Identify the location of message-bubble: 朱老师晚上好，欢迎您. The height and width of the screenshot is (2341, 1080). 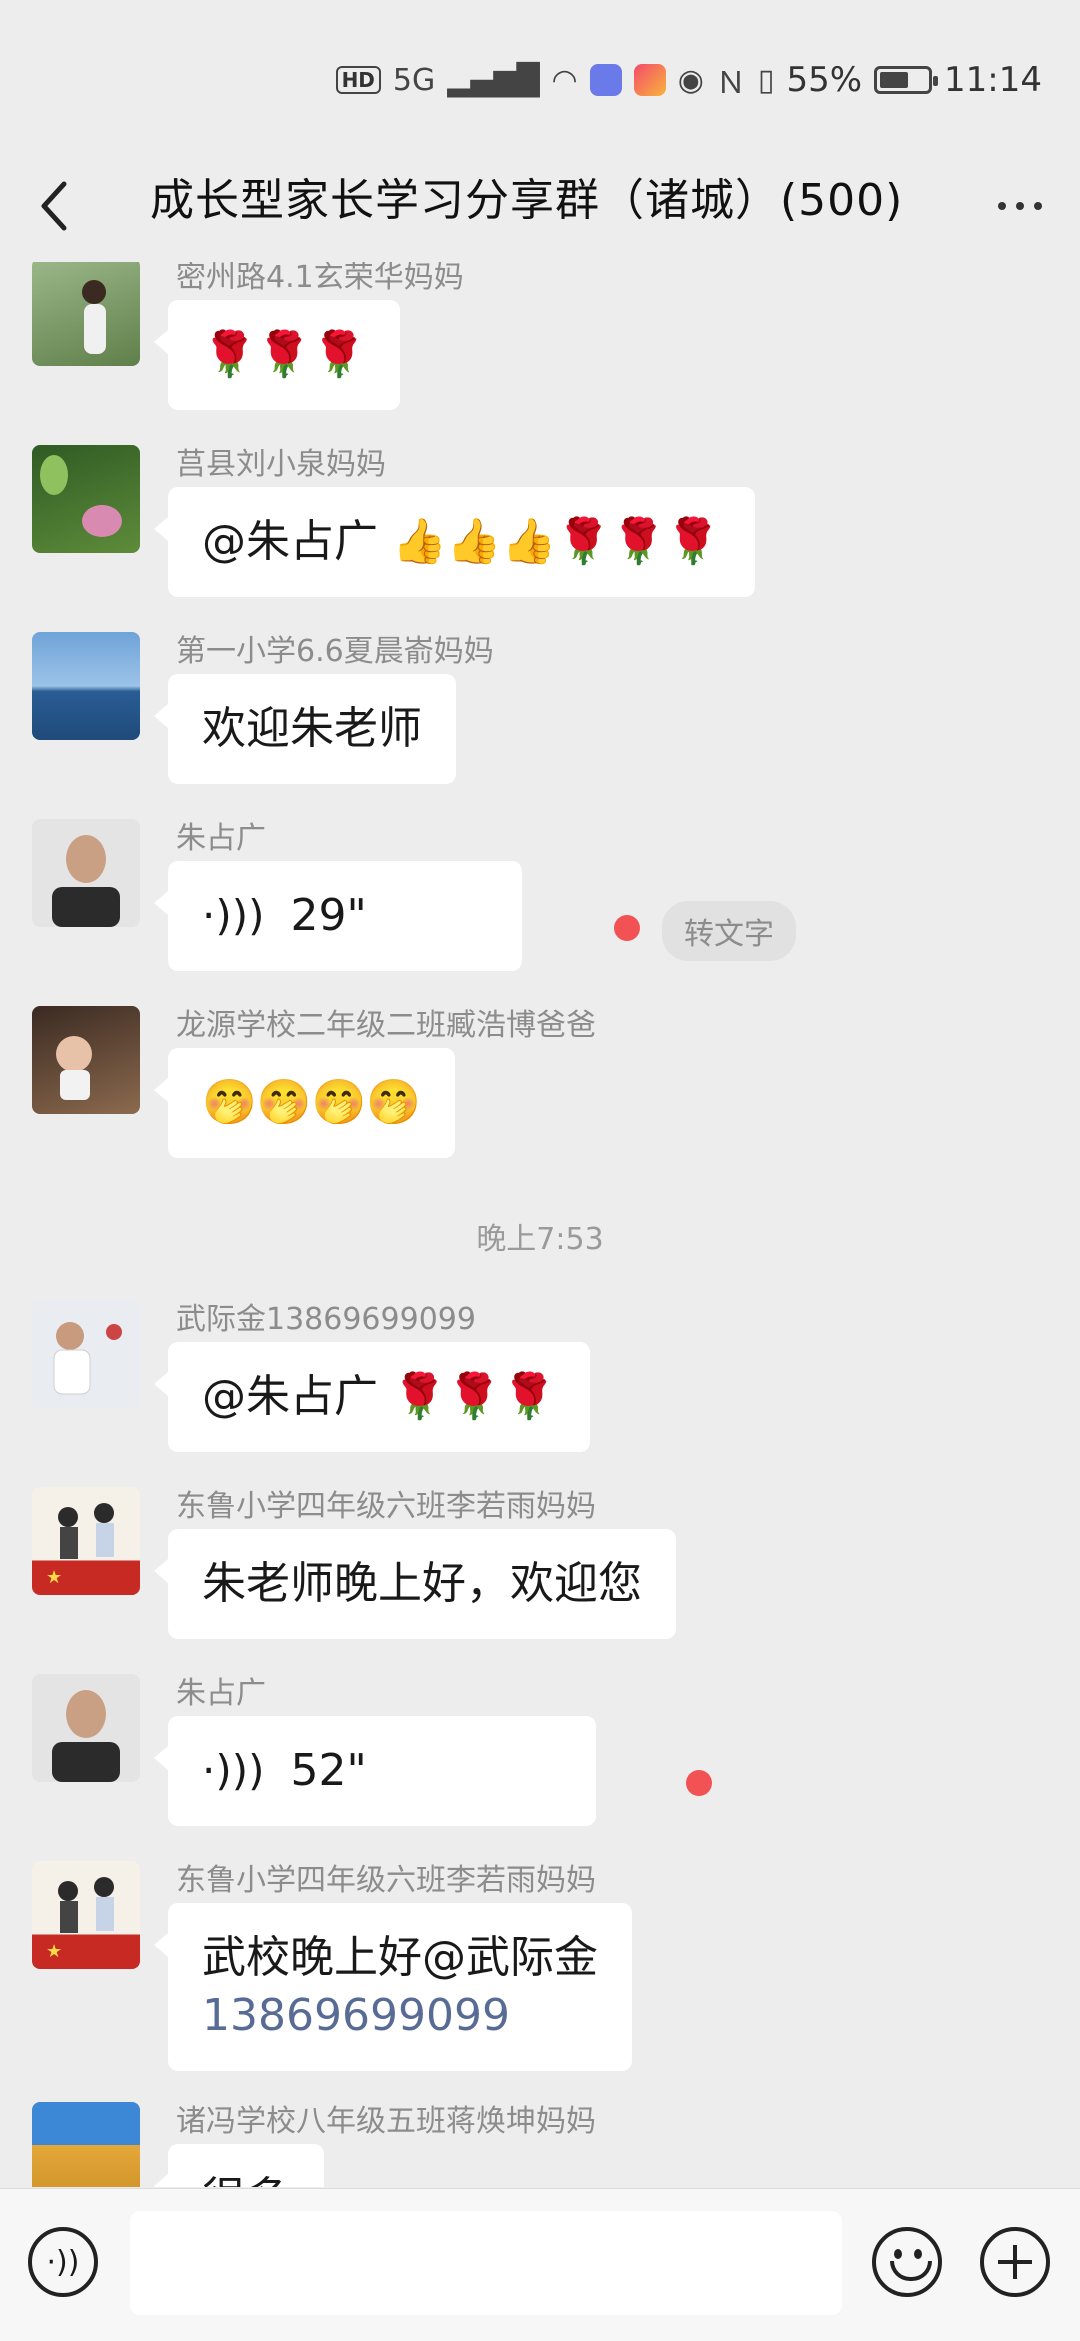
(415, 1584).